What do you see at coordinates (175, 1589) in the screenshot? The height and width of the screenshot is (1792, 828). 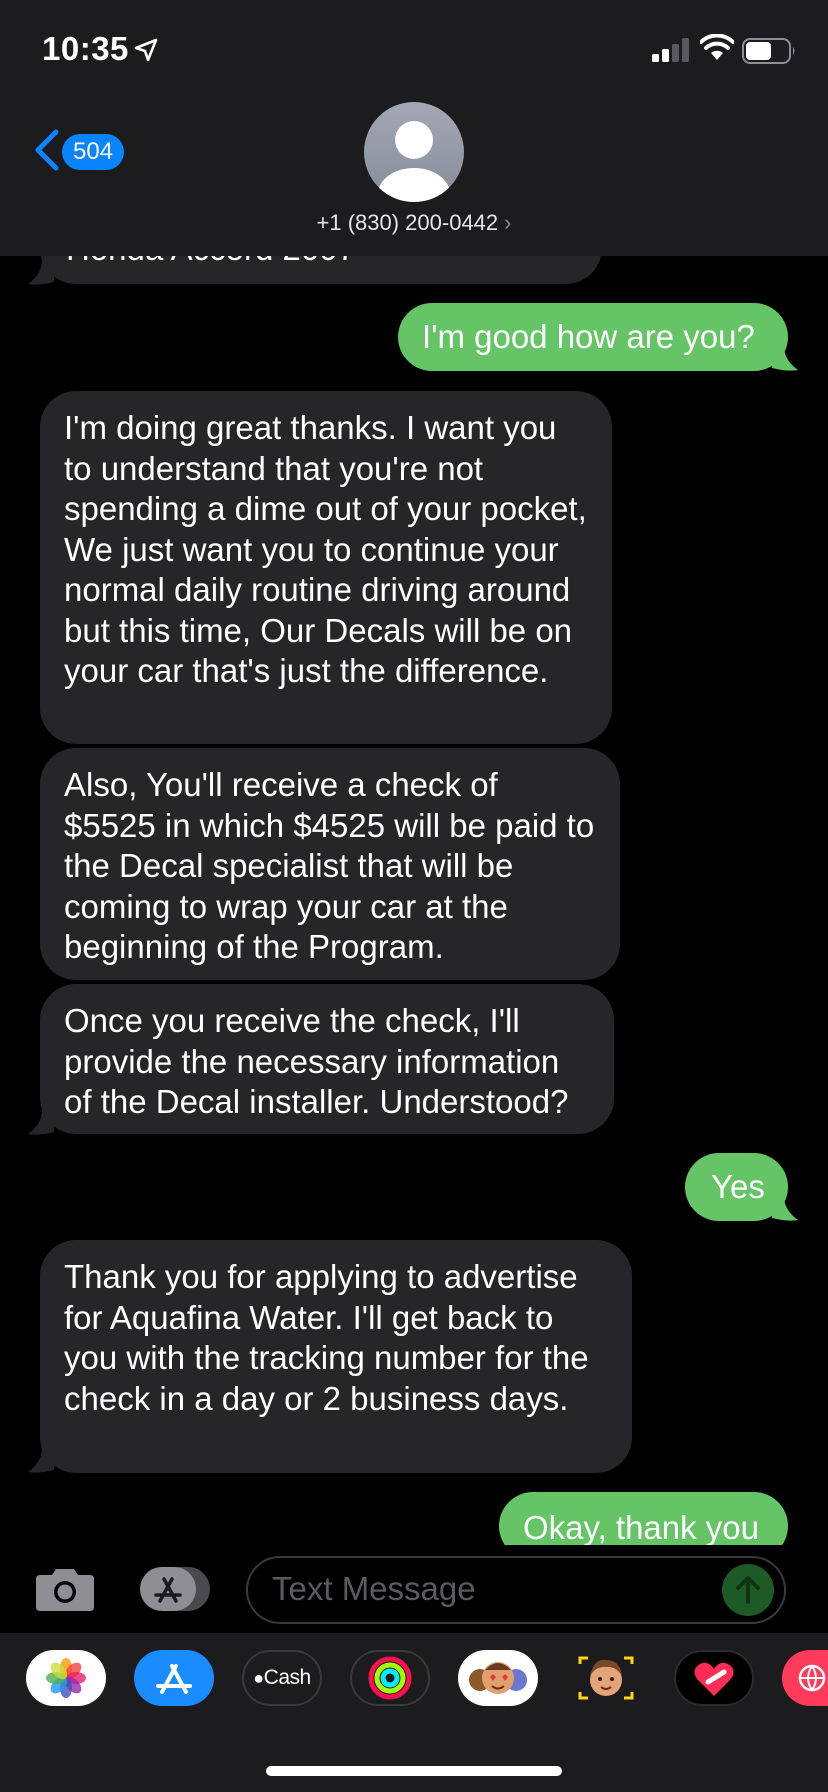 I see `app-store-toggle-icon` at bounding box center [175, 1589].